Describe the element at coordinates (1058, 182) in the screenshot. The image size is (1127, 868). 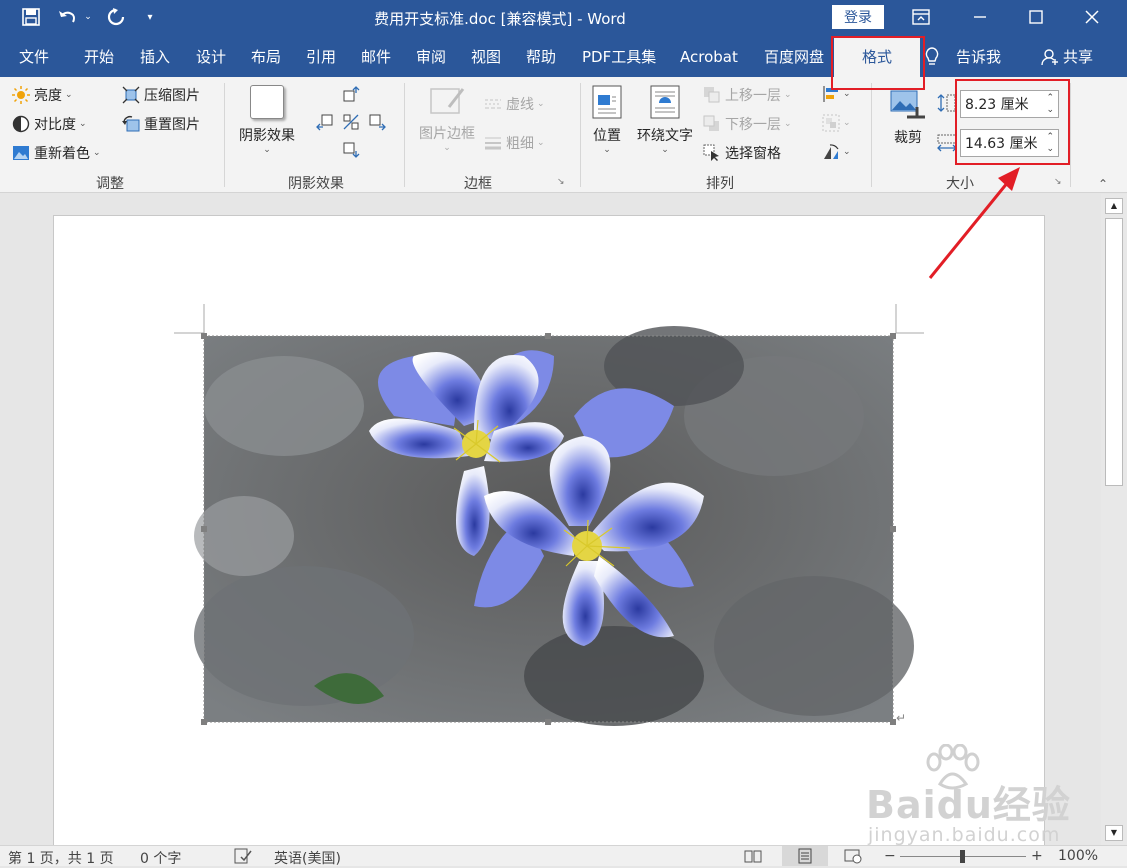
I see `size-dialog-launcher-icon: ↘` at that location.